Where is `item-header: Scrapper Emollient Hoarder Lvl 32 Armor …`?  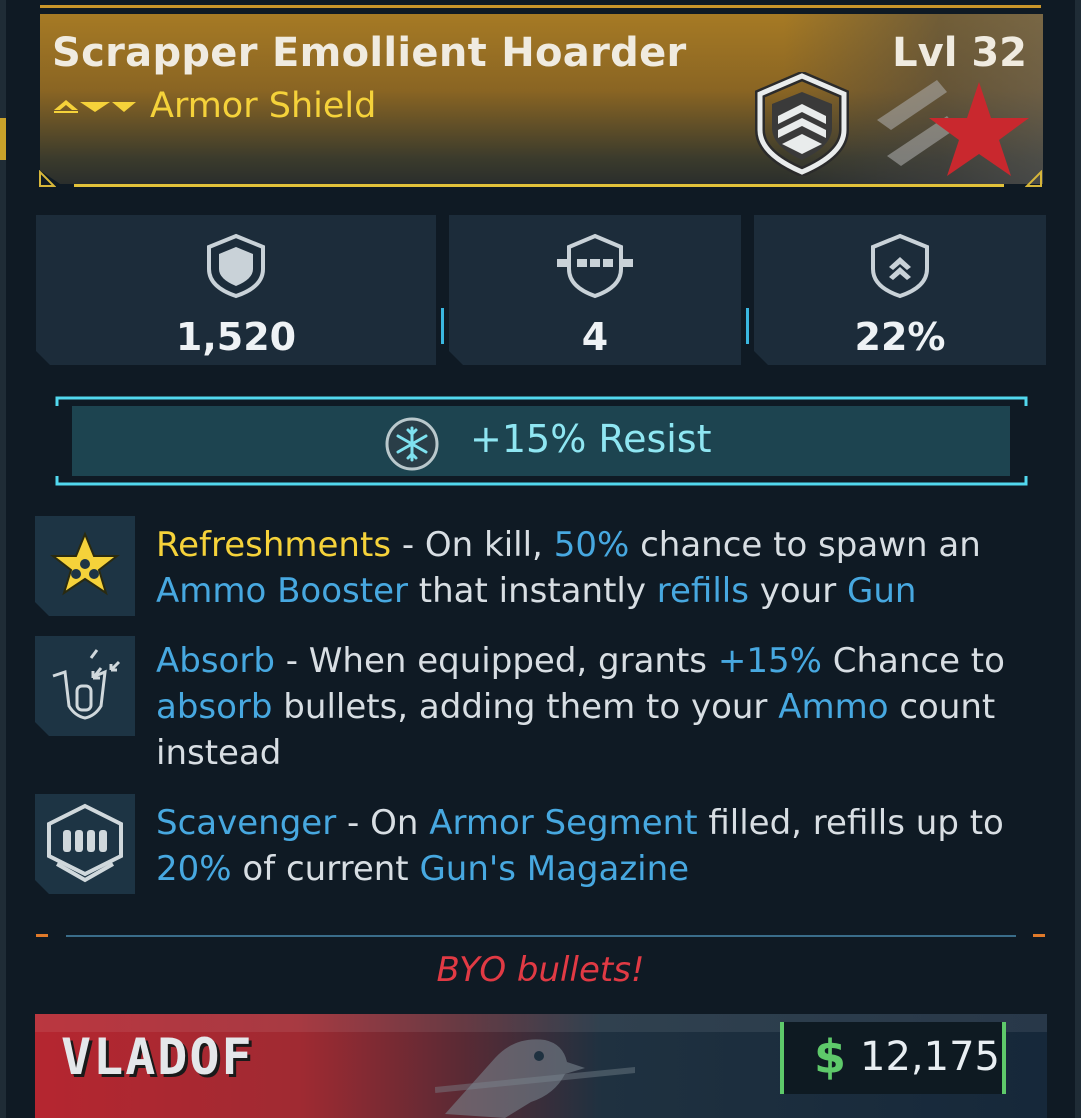 item-header: Scrapper Emollient Hoarder Lvl 32 Armor … is located at coordinates (541, 99).